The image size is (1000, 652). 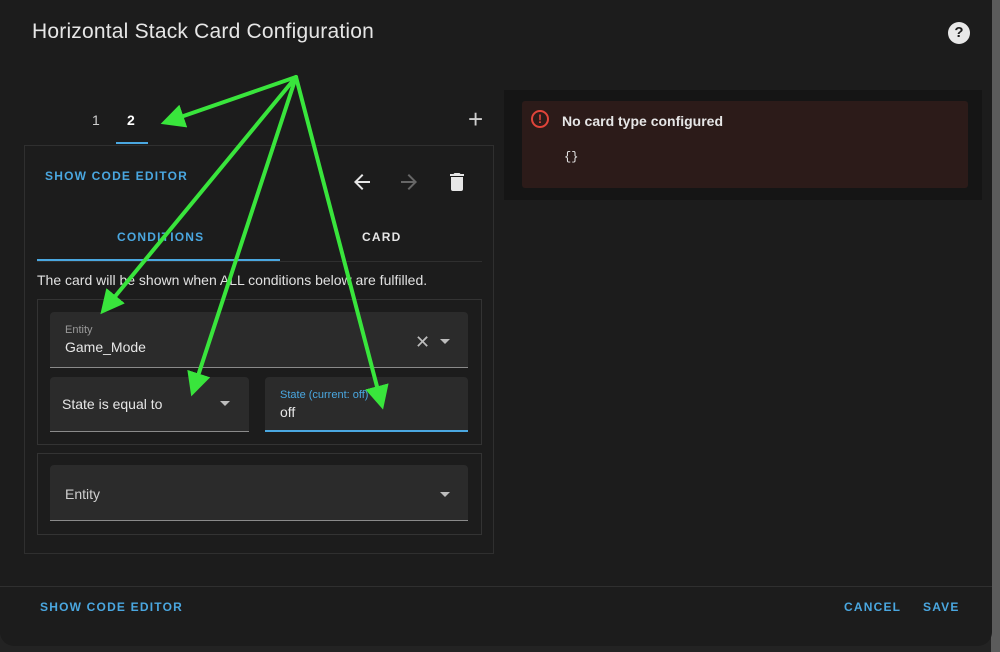 I want to click on save-button: SAVE, so click(x=941, y=607).